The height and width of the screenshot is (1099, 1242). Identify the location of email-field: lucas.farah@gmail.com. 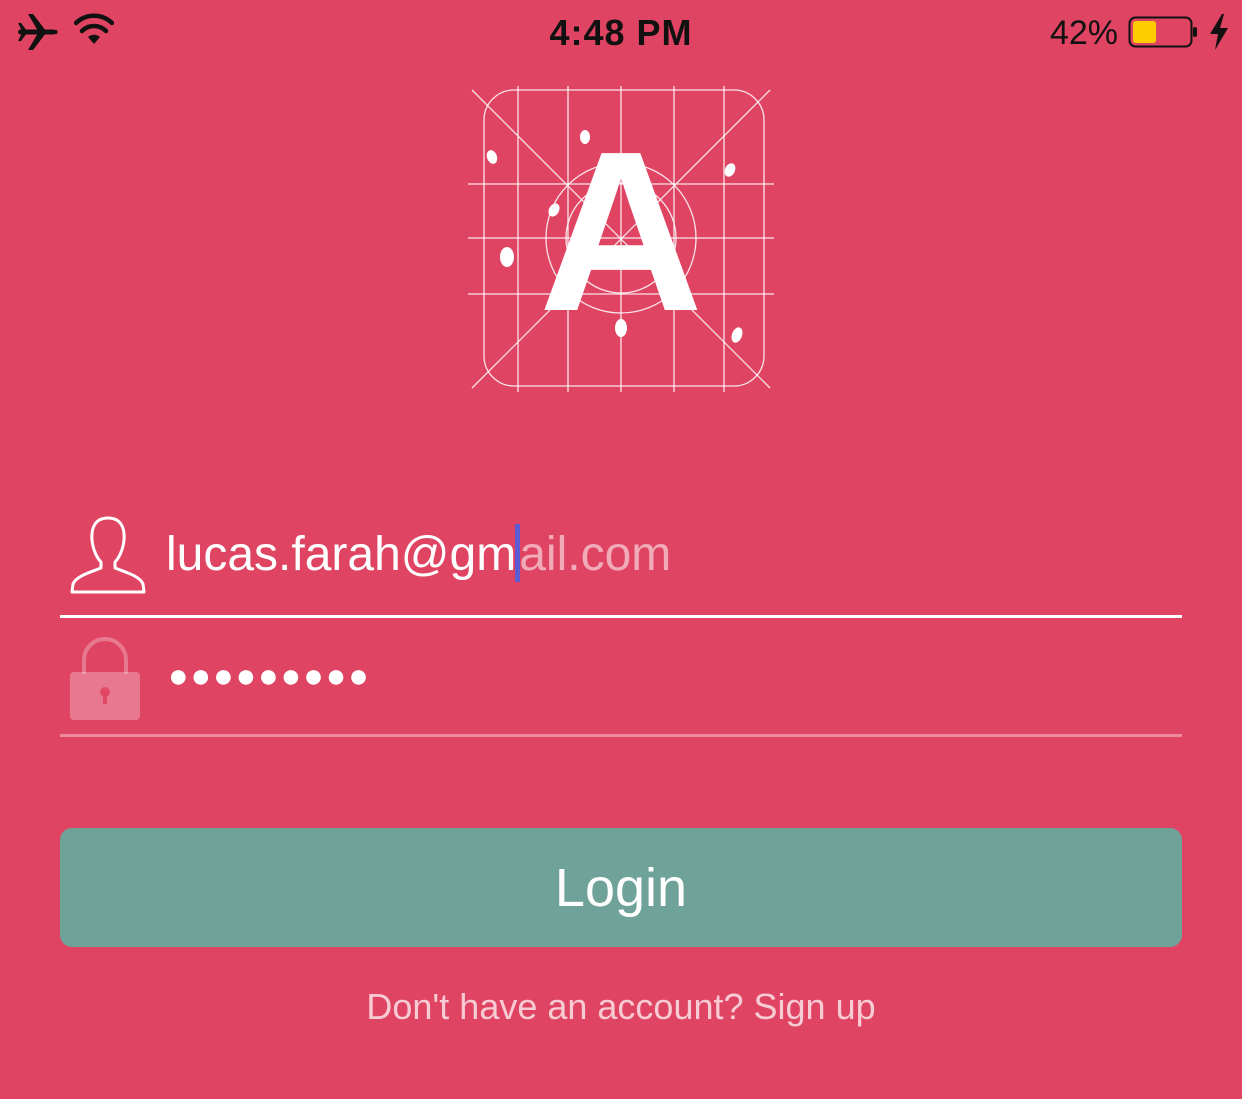
(621, 559).